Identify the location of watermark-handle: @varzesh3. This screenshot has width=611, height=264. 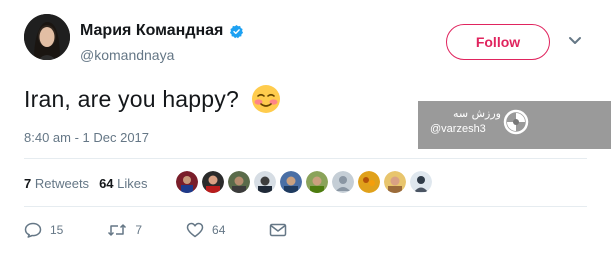
(458, 129).